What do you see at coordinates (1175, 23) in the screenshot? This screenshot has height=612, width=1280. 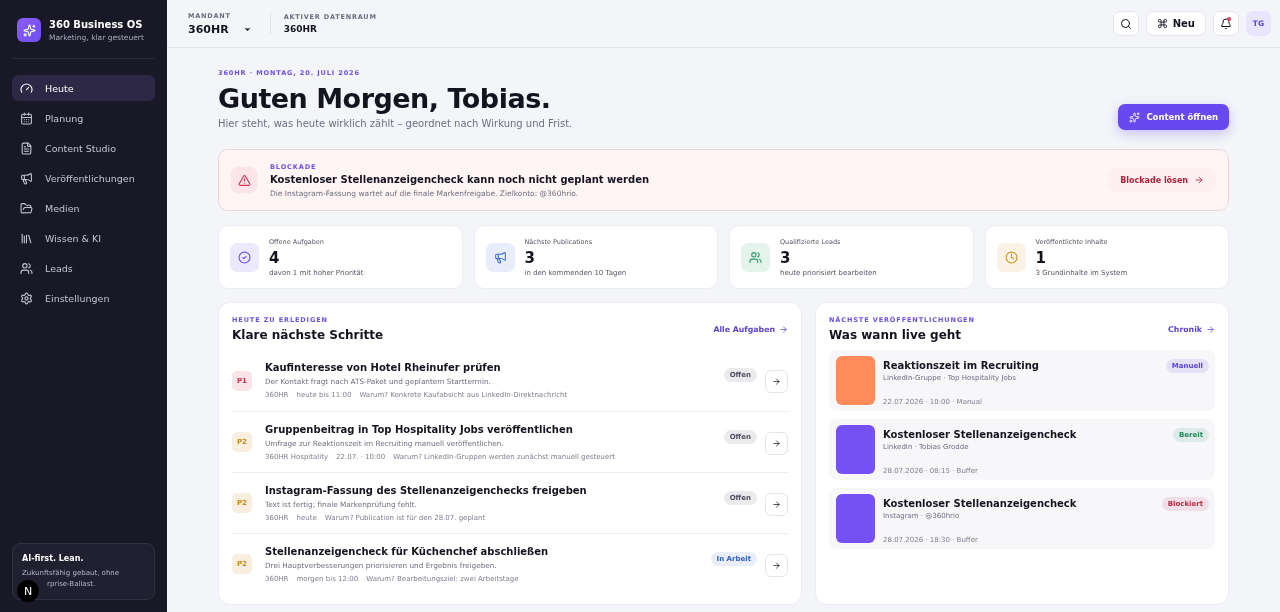 I see `new-button: Neu` at bounding box center [1175, 23].